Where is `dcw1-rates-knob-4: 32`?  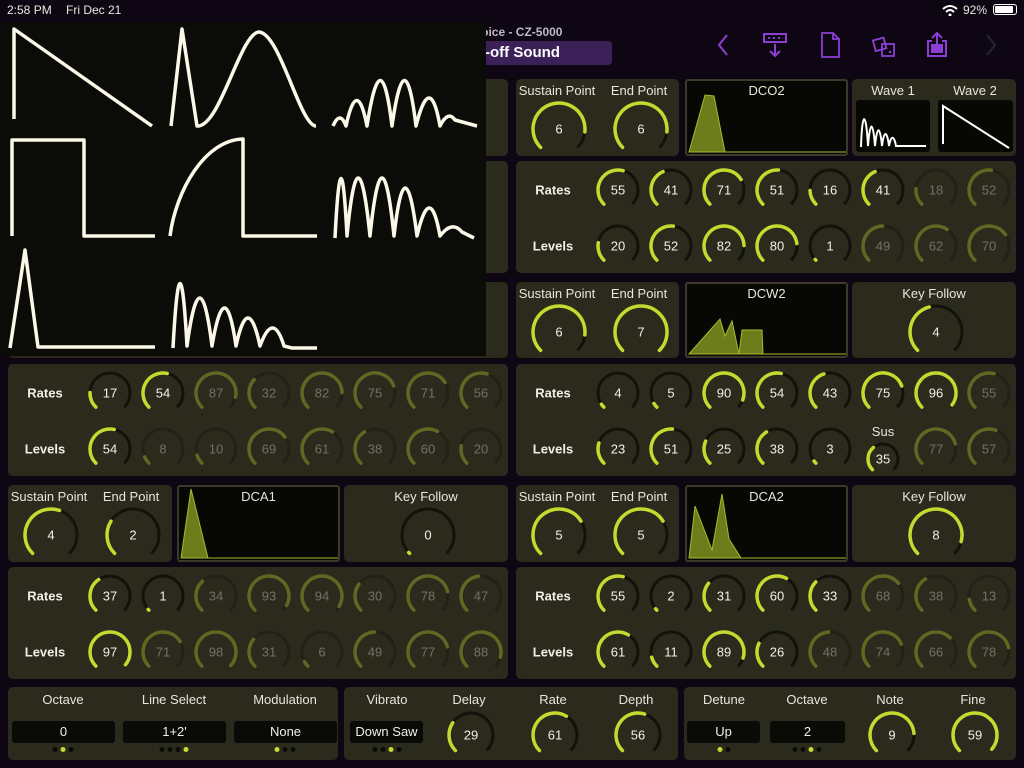
dcw1-rates-knob-4: 32 is located at coordinates (269, 393).